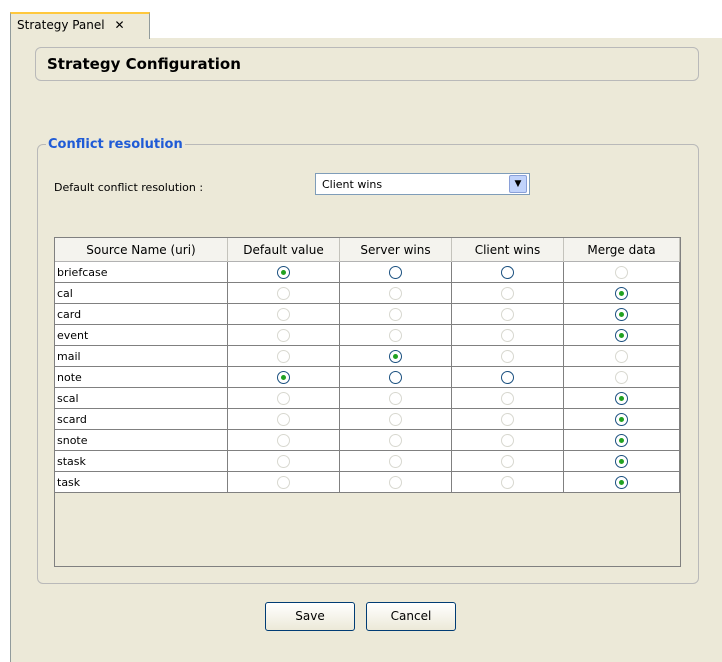  Describe the element at coordinates (141, 293) in the screenshot. I see `source-name-cell: cal` at that location.